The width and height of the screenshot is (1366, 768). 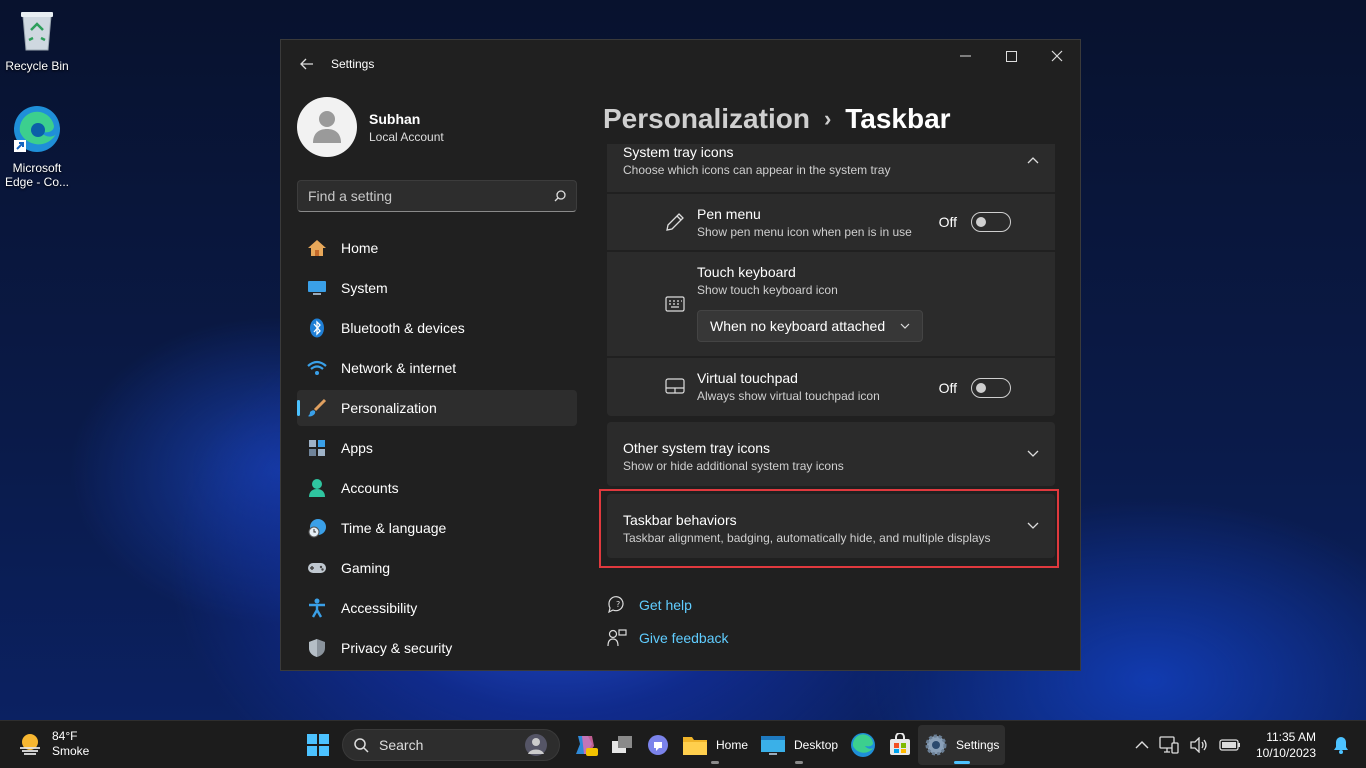 What do you see at coordinates (431, 196) in the screenshot?
I see `search-input` at bounding box center [431, 196].